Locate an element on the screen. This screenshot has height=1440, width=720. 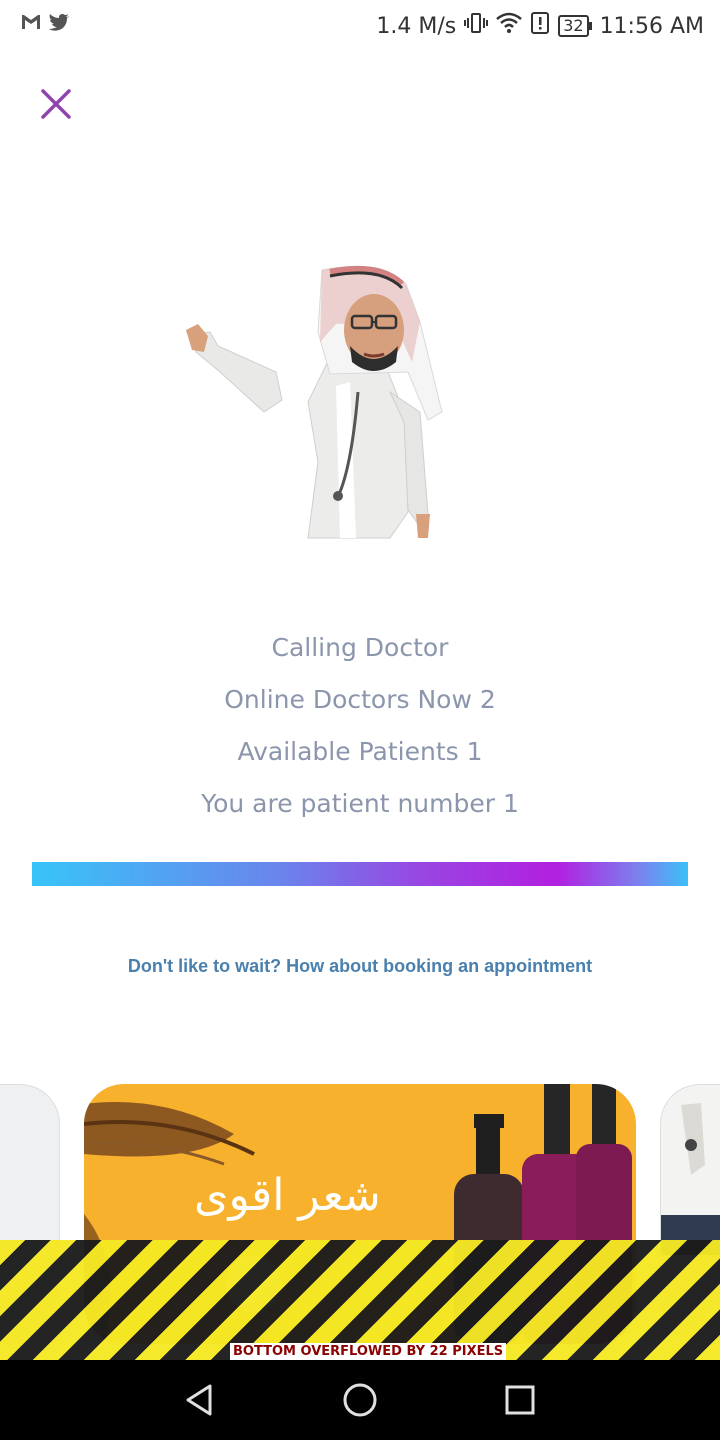
gmail-icon is located at coordinates (31, 24).